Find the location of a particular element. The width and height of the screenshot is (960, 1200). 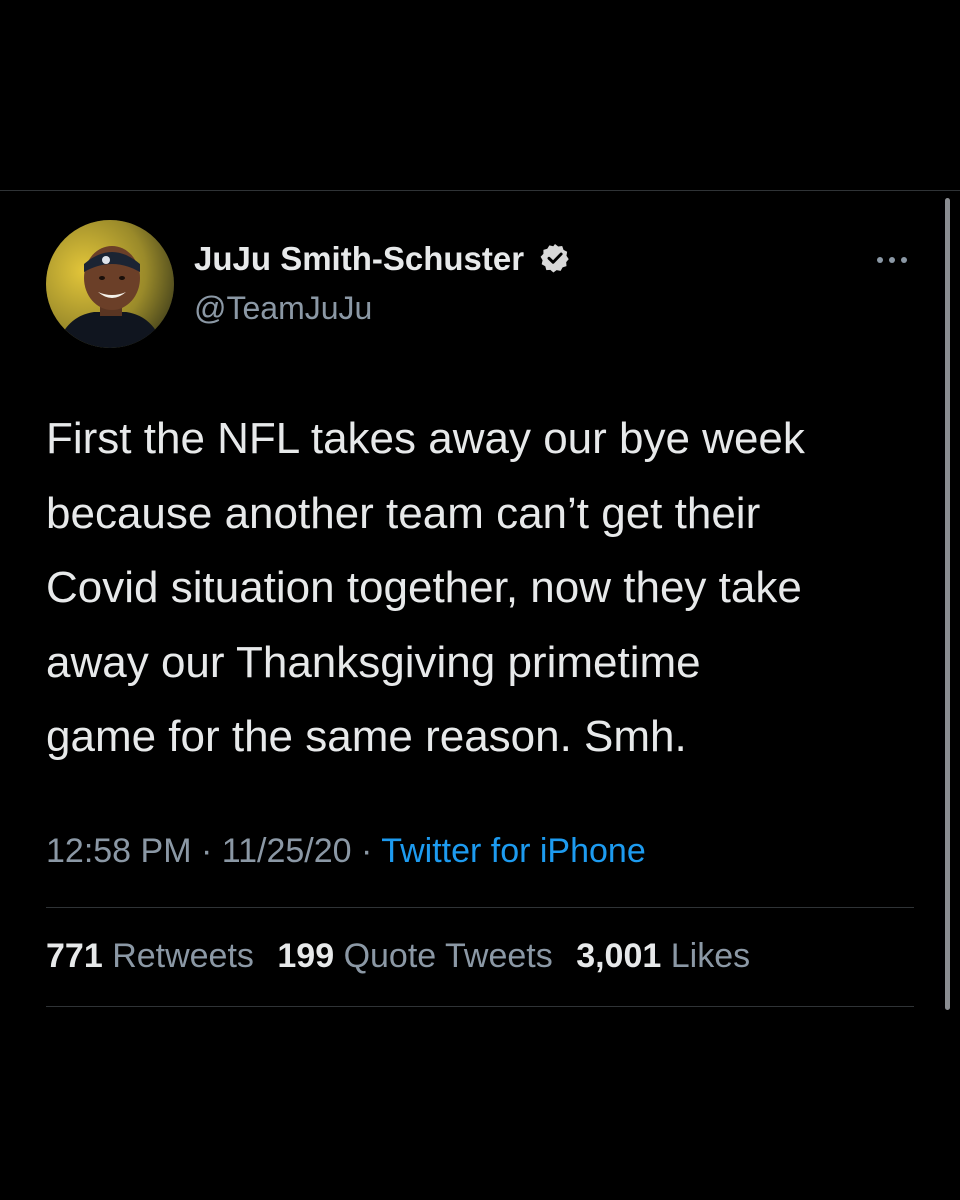

retweets-stat: 771 Retweets is located at coordinates (150, 956).